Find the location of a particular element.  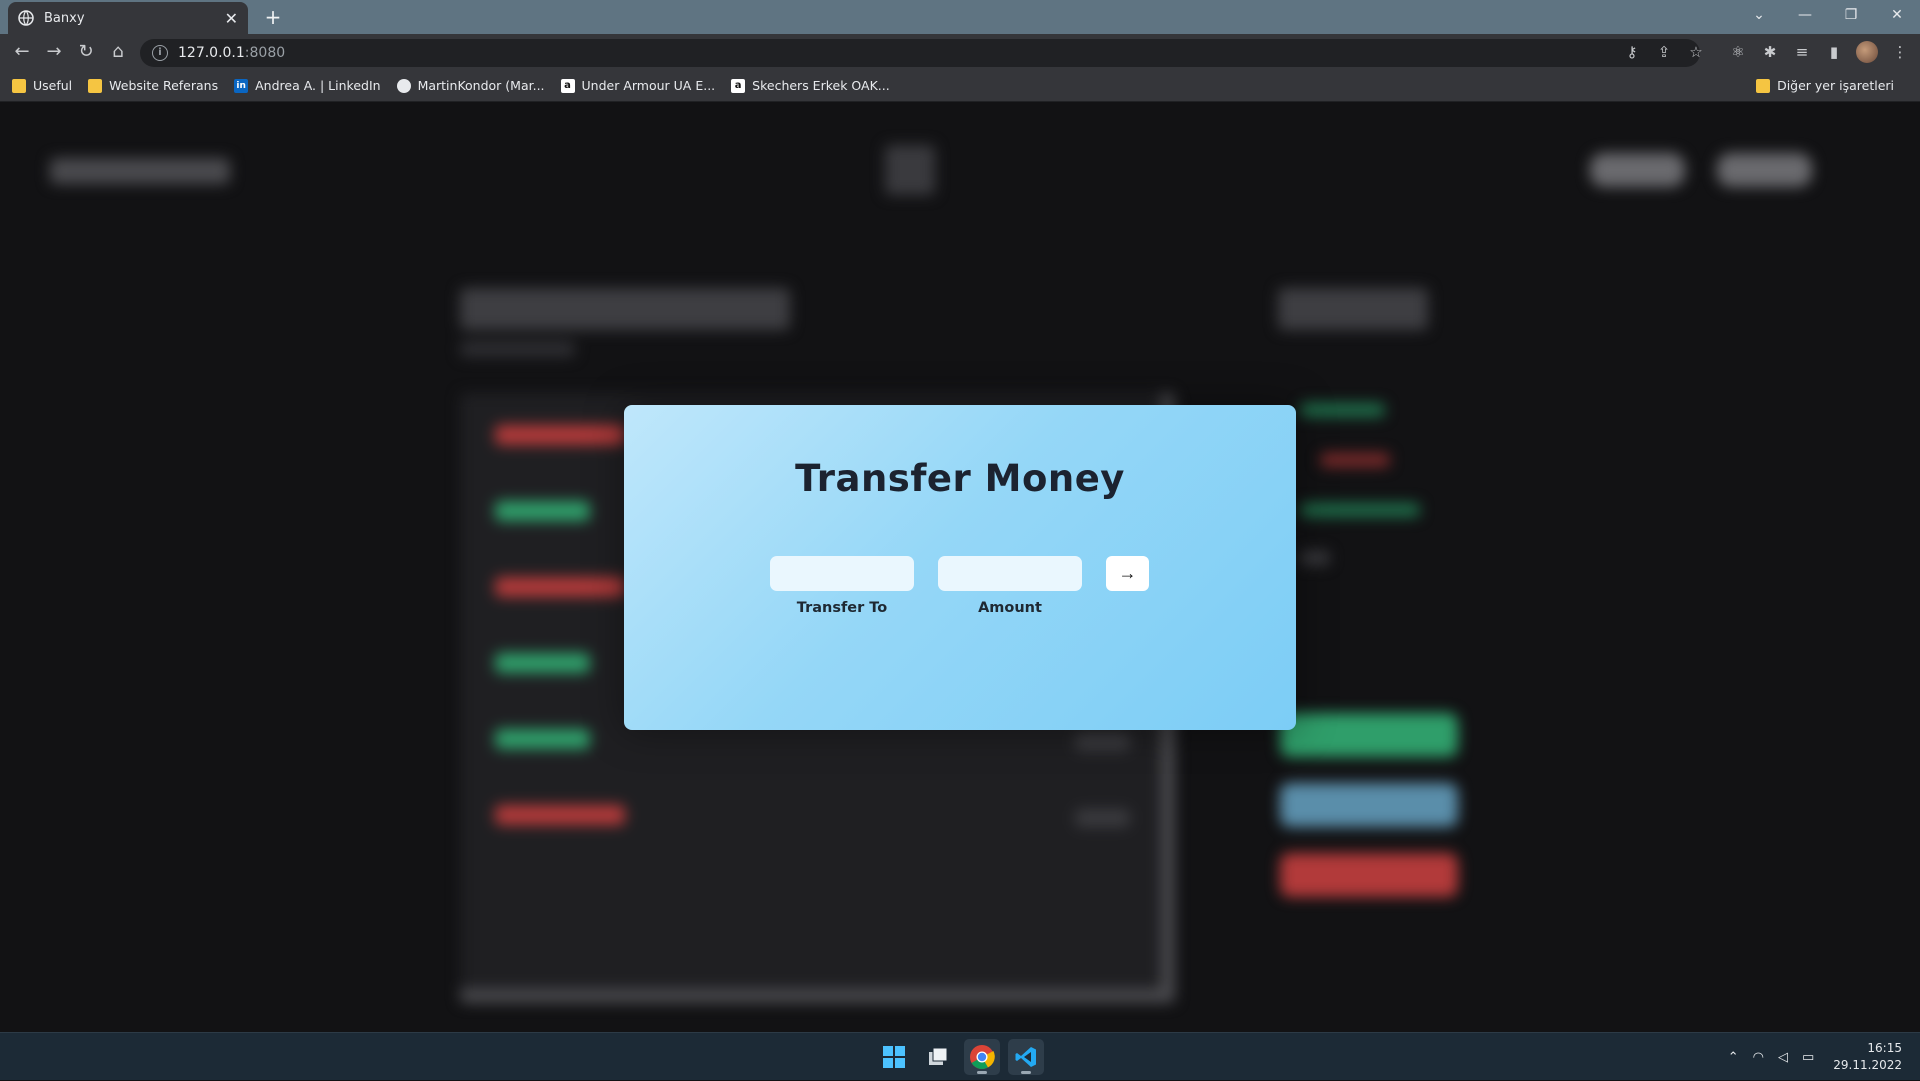

github-icon is located at coordinates (403, 85).